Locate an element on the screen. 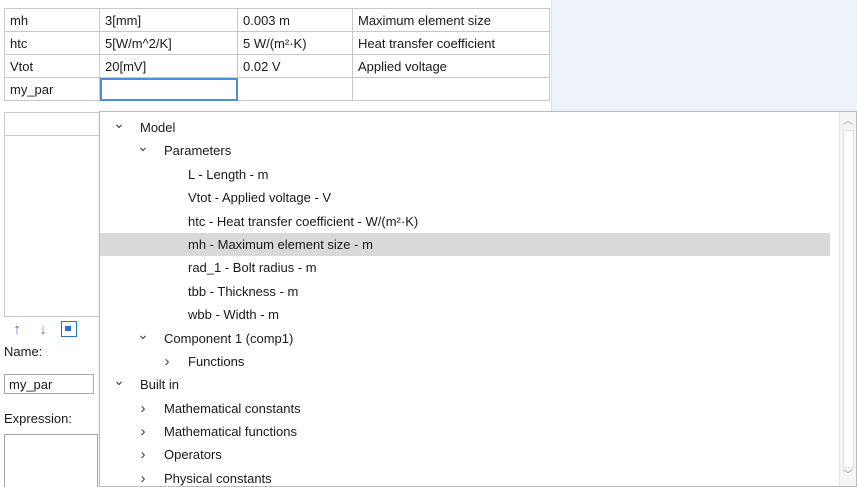 The image size is (857, 487). tree-item: tbb - Thickness - m is located at coordinates (465, 291).